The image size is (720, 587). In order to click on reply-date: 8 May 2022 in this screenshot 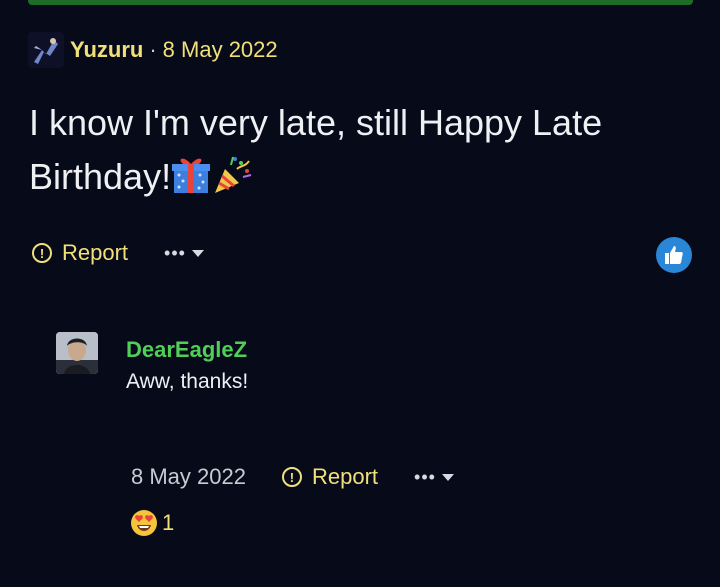, I will do `click(188, 477)`.